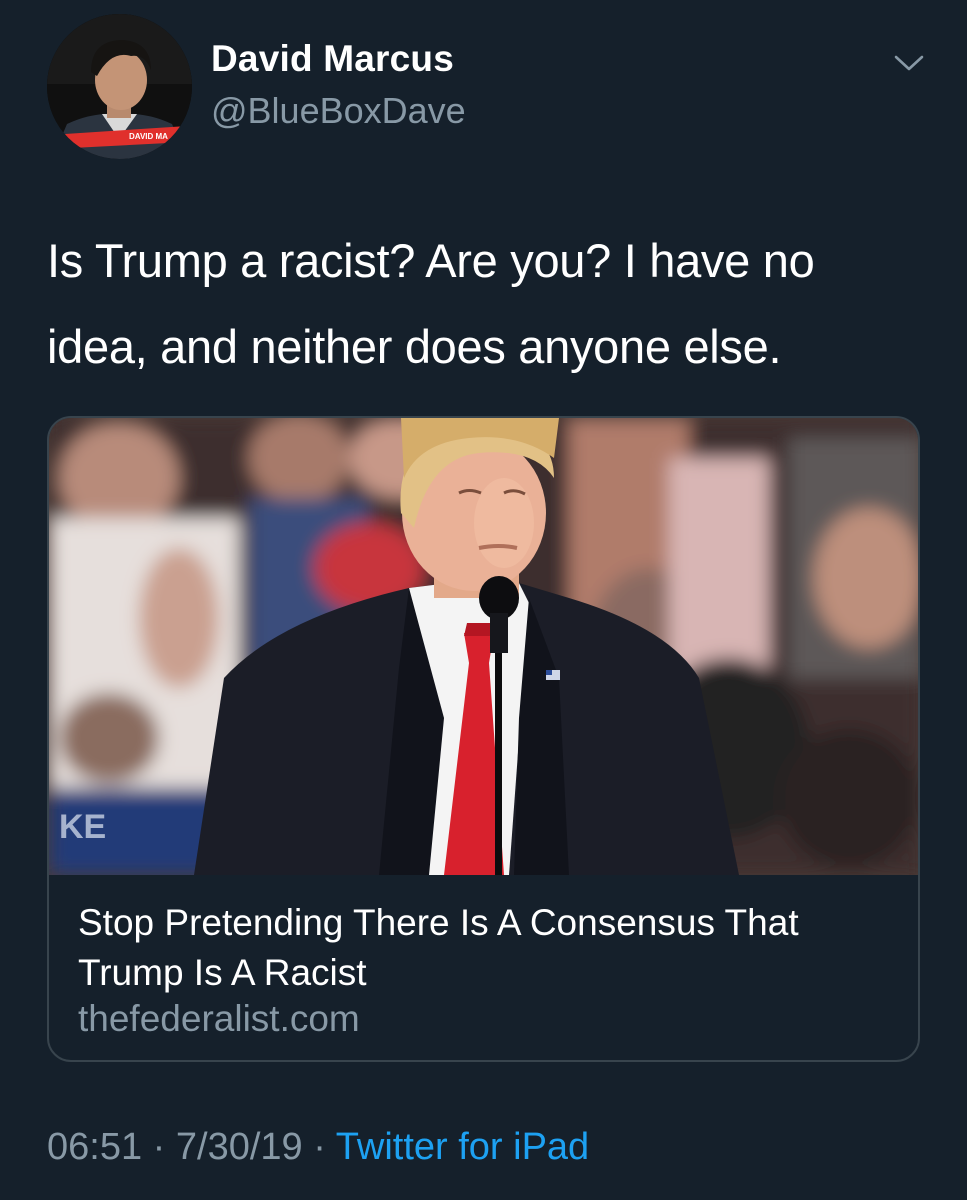 Image resolution: width=967 pixels, height=1200 pixels. What do you see at coordinates (239, 1147) in the screenshot?
I see `tweet-date: 7/30/19` at bounding box center [239, 1147].